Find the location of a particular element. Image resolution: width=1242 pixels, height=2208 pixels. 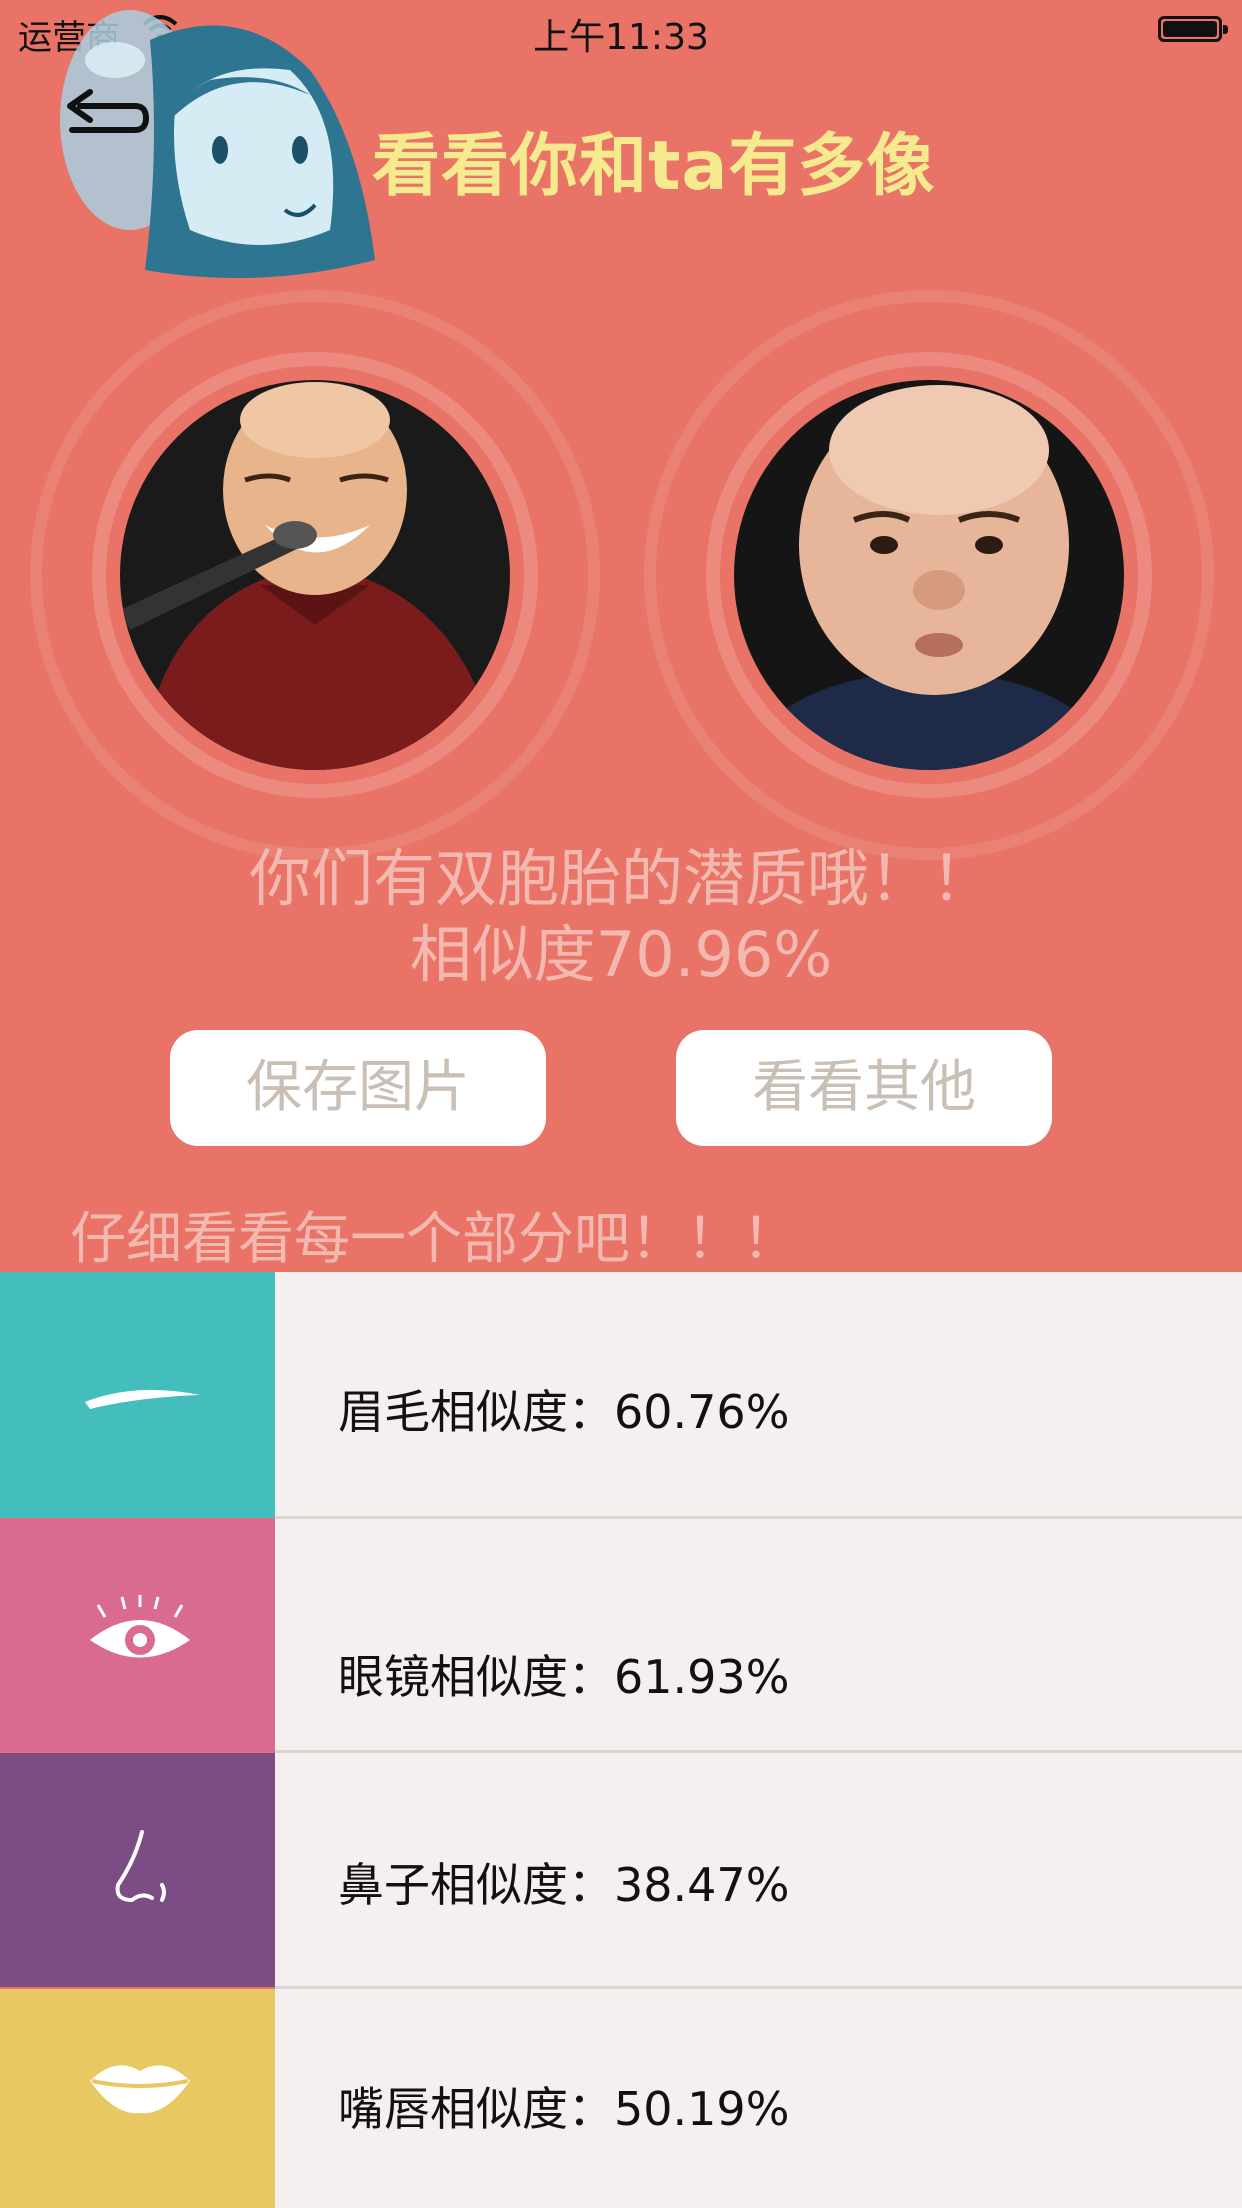

lips-similarity: 嘴唇相似度：50.19% is located at coordinates (564, 2109).